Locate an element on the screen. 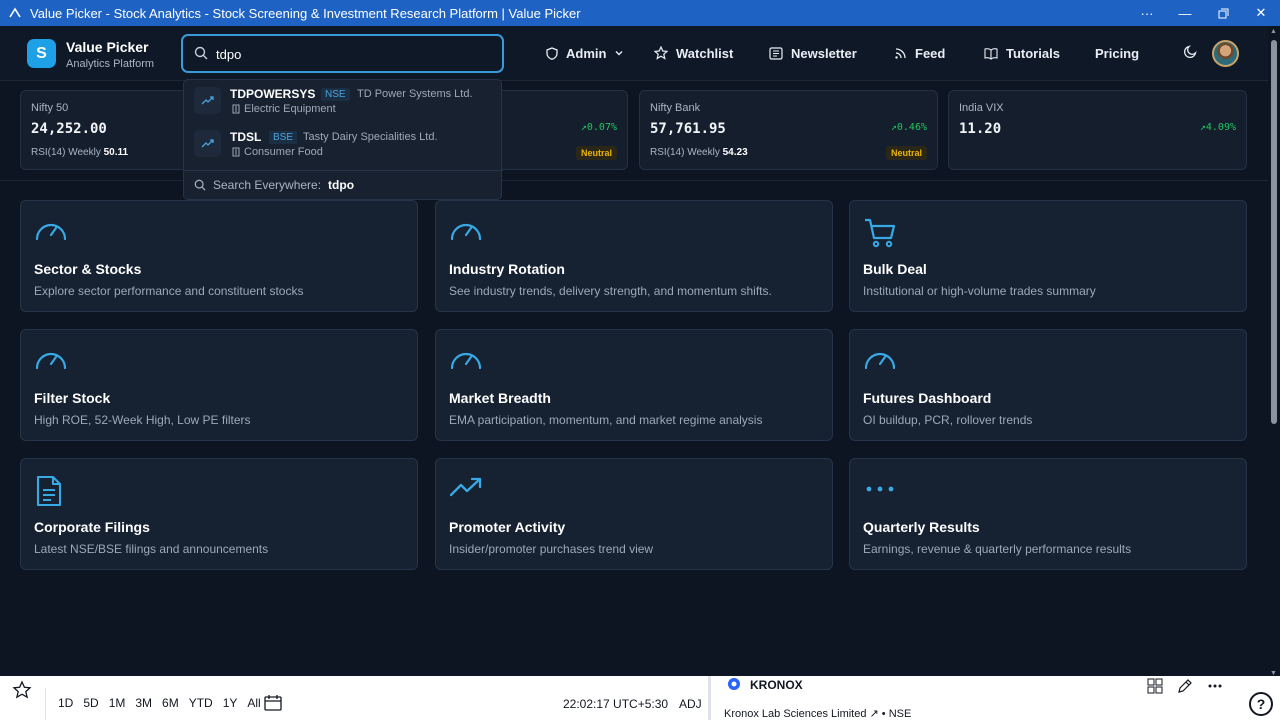  nav-watchlist: Watchlist is located at coordinates (693, 53).